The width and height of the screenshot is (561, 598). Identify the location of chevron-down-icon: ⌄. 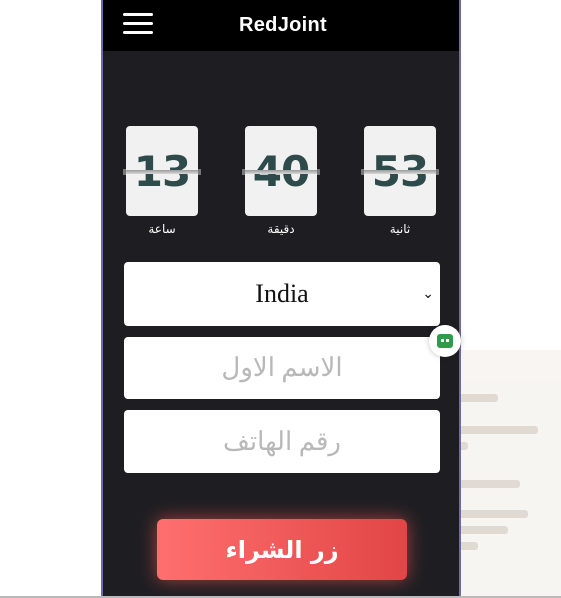
(428, 294).